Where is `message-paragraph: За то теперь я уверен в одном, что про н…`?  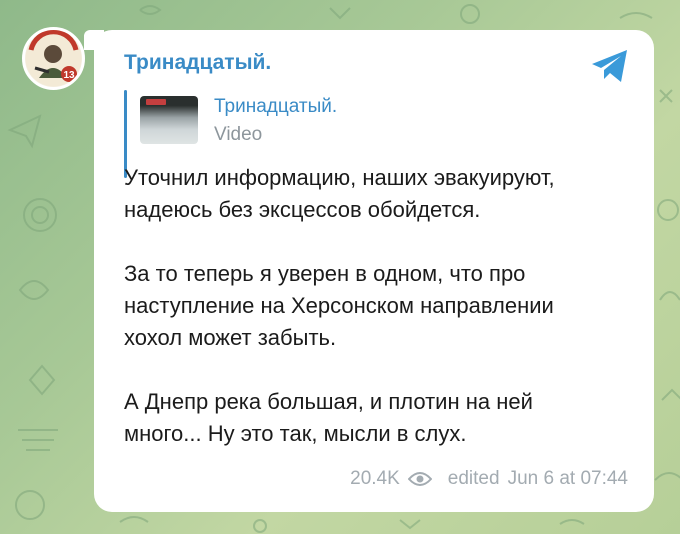 message-paragraph: За то теперь я уверен в одном, что про н… is located at coordinates (339, 305).